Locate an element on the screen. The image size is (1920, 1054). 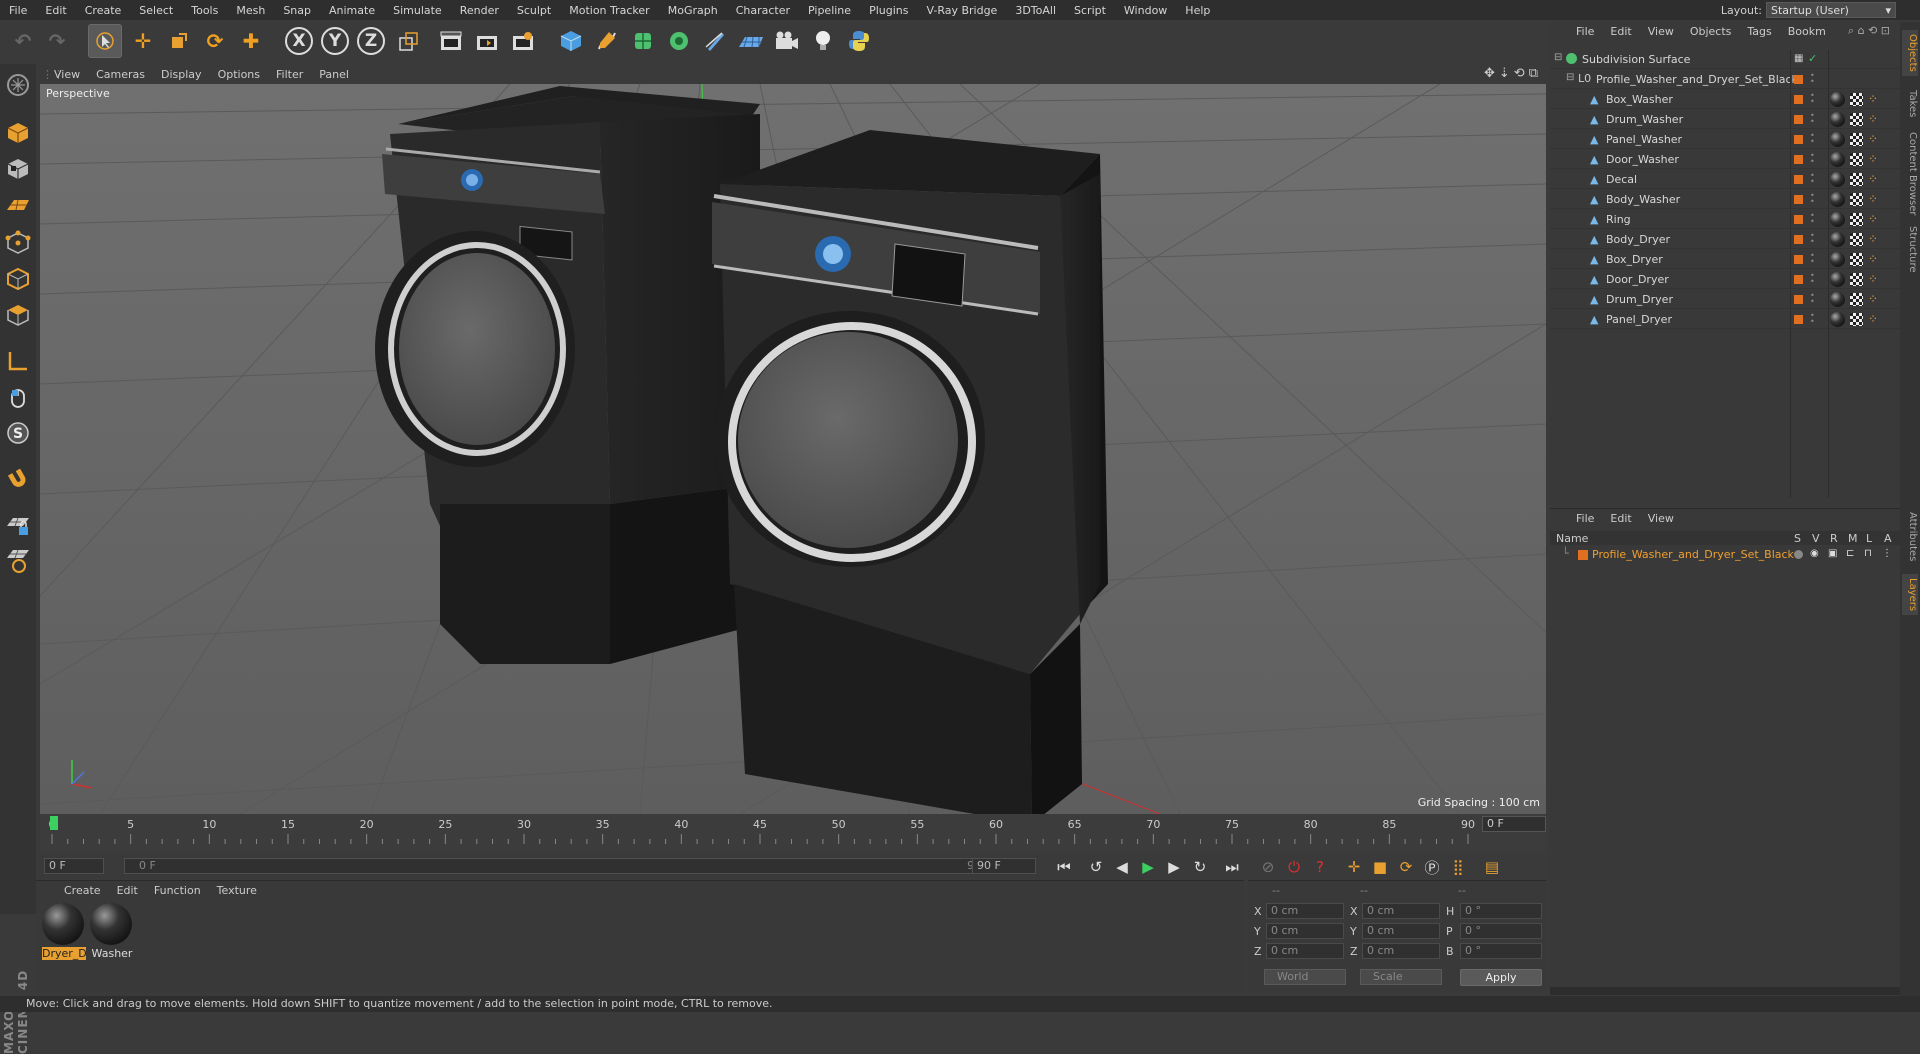
polygons-mode-icon is located at coordinates (18, 315).